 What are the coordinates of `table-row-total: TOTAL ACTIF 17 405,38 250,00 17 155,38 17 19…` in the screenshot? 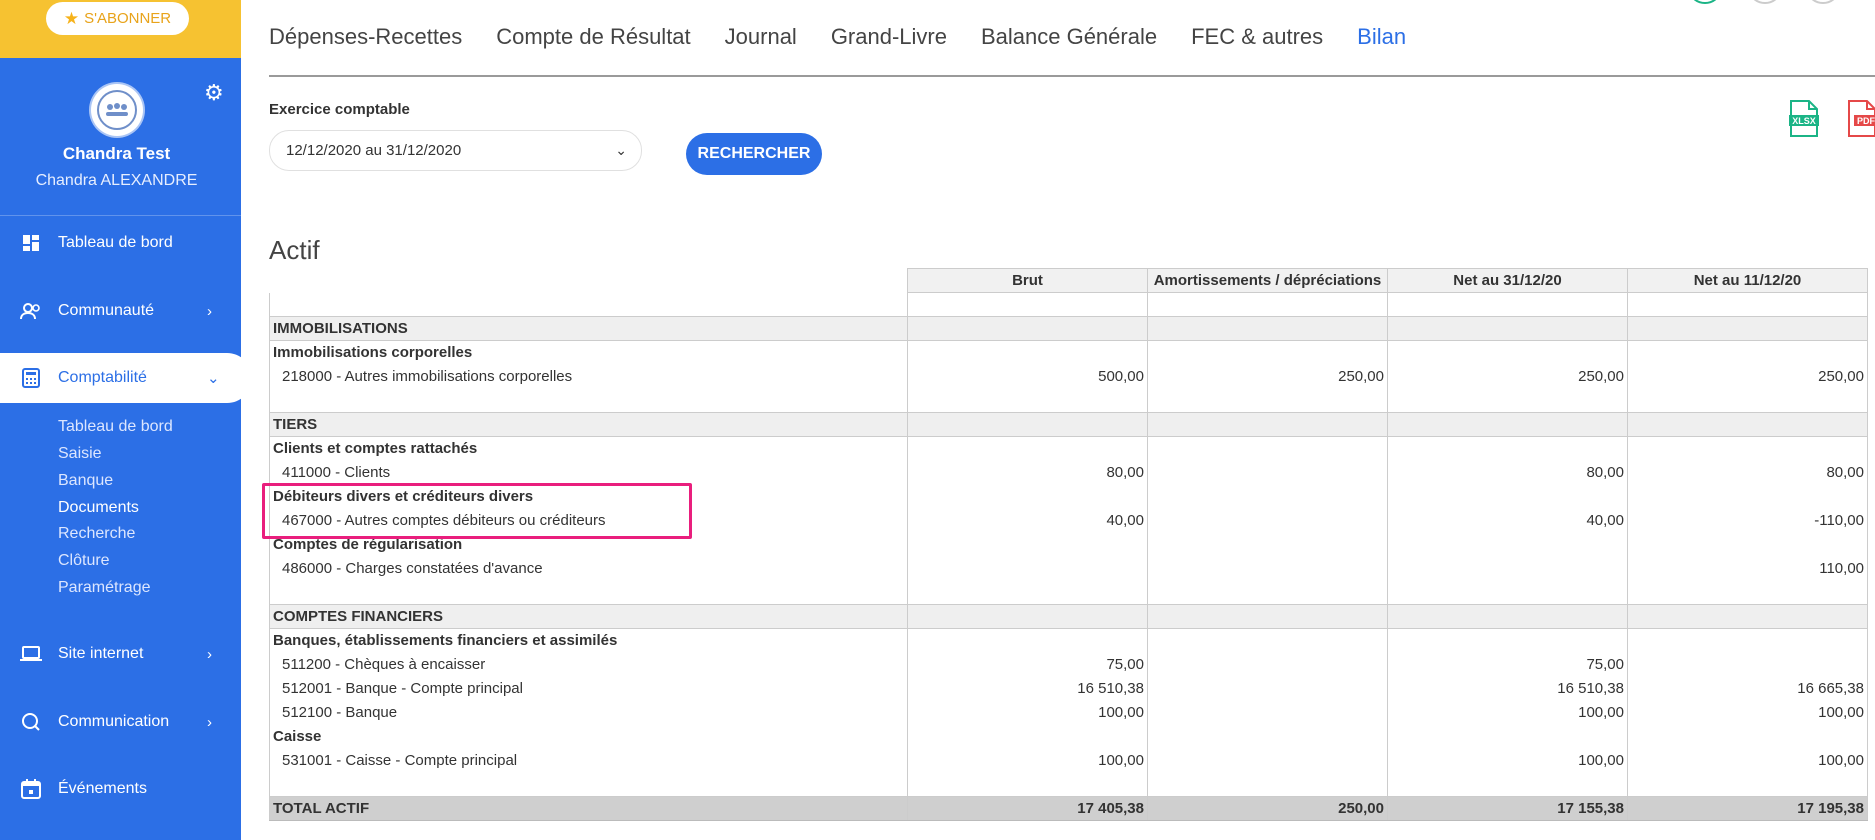 It's located at (1068, 808).